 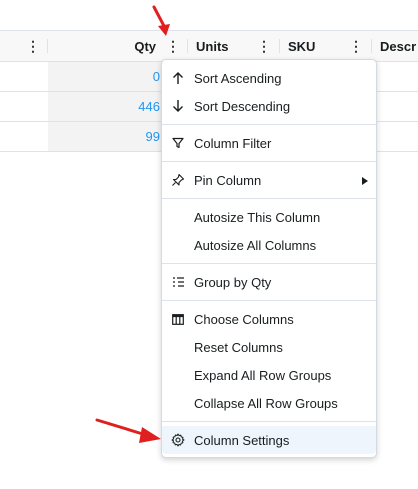 I want to click on pin-icon, so click(x=178, y=180).